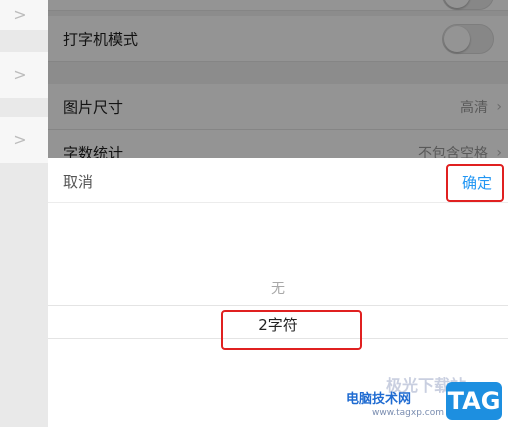  I want to click on left-panel: > > >, so click(24, 213).